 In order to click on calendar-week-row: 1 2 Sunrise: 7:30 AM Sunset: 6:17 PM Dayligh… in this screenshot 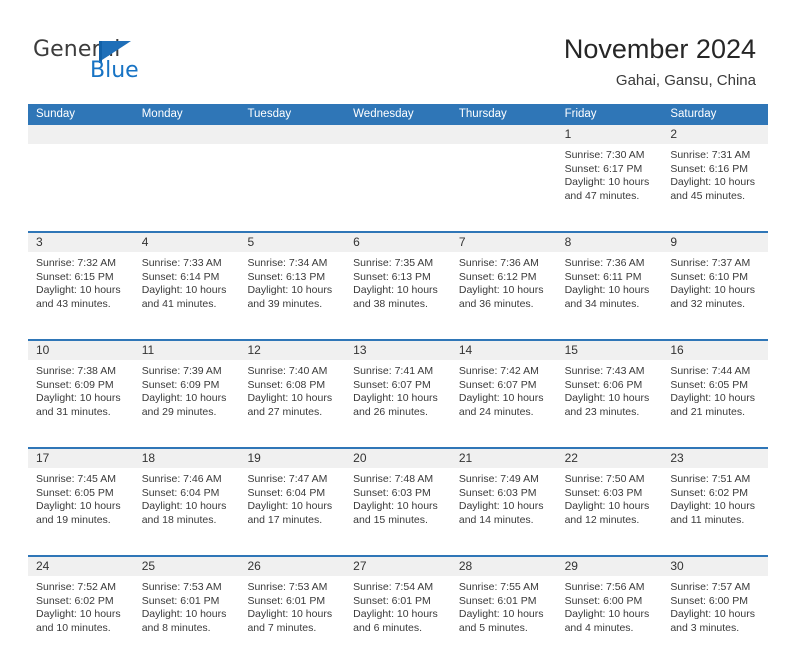, I will do `click(398, 178)`.